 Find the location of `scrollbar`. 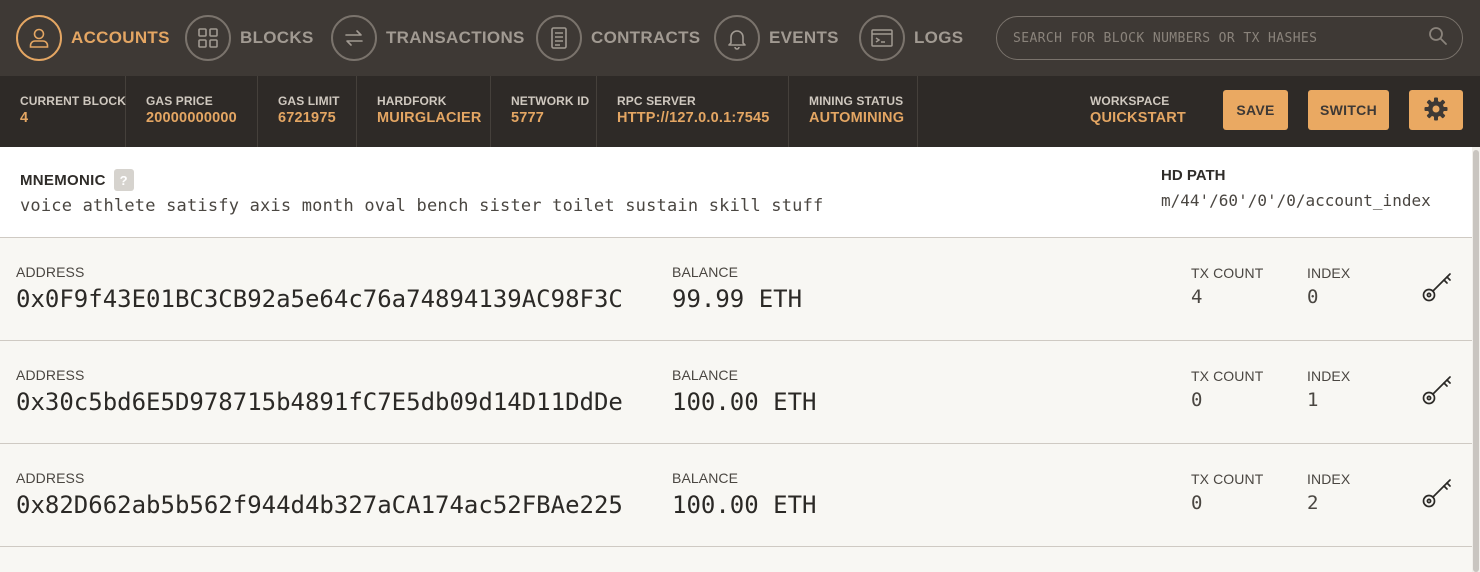

scrollbar is located at coordinates (1476, 359).